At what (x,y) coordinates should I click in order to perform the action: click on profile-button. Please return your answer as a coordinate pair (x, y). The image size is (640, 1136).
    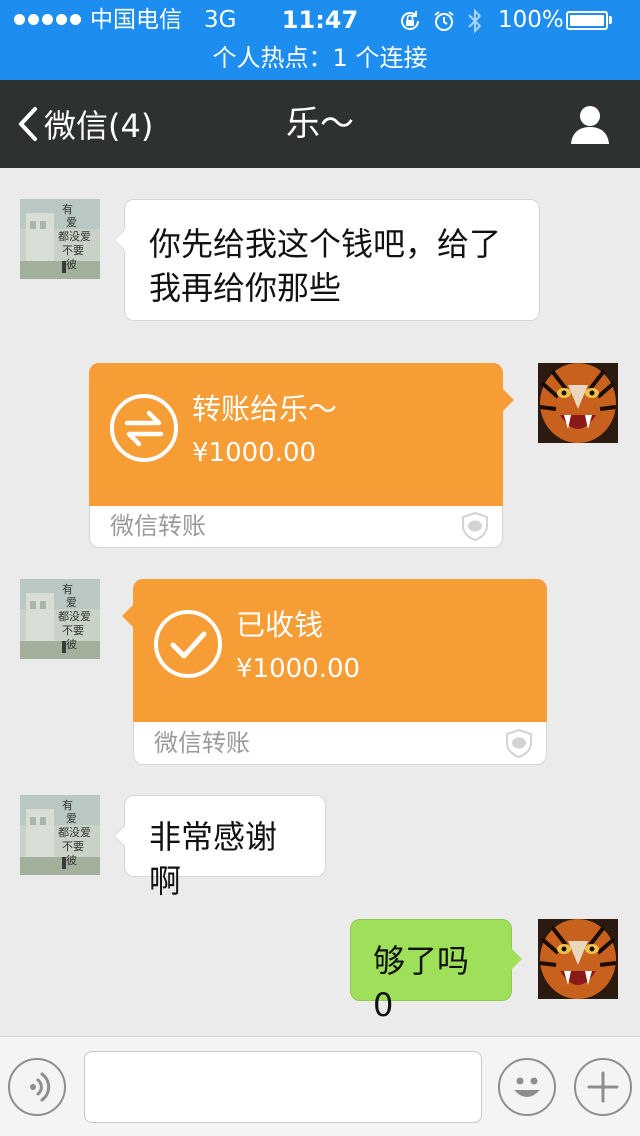
    Looking at the image, I should click on (590, 124).